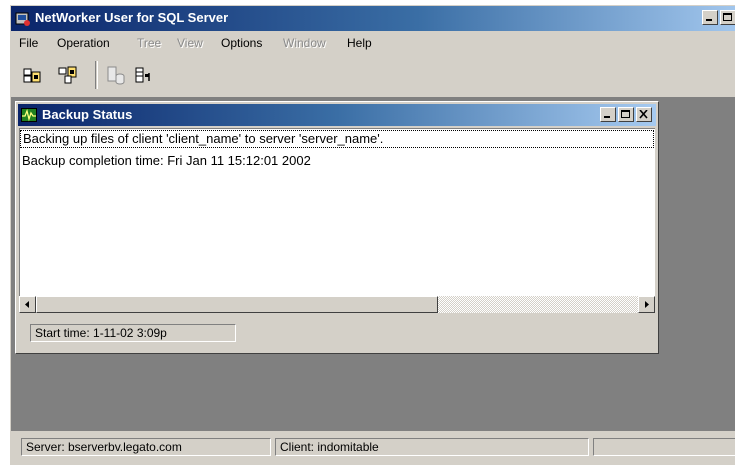 This screenshot has width=735, height=465. Describe the element at coordinates (664, 447) in the screenshot. I see `extra-status-panel` at that location.